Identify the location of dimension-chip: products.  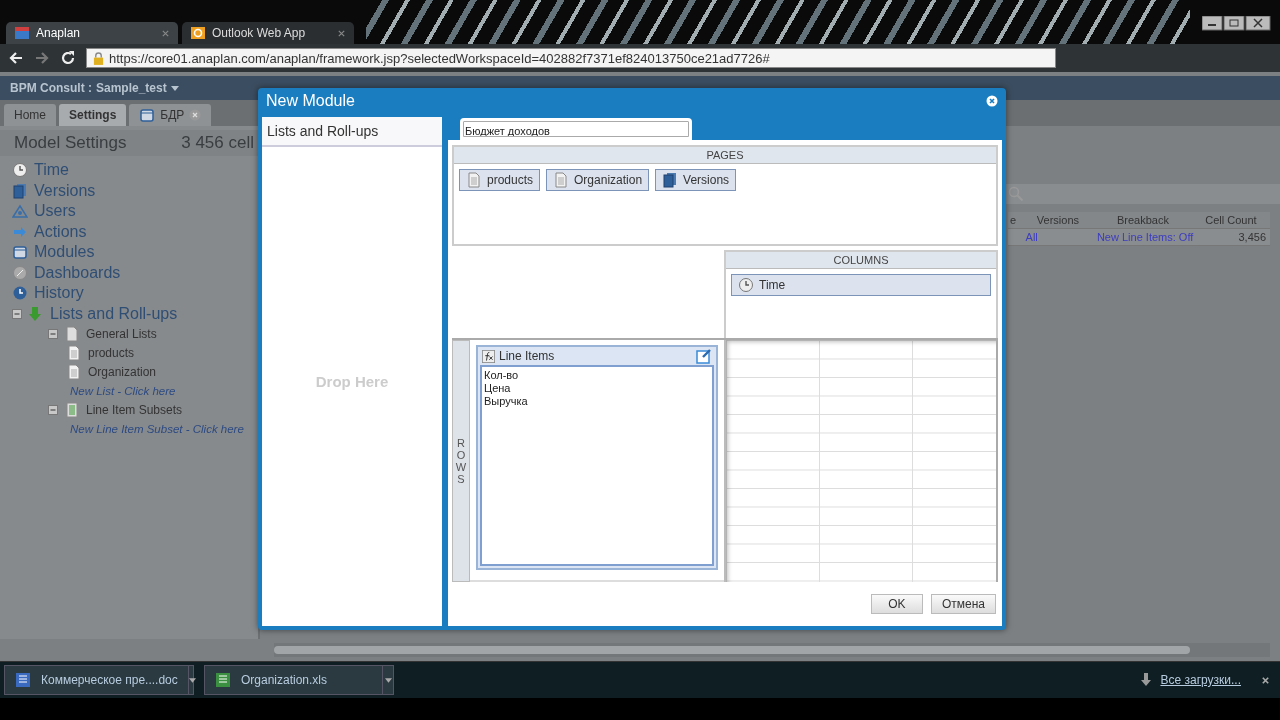
(500, 180).